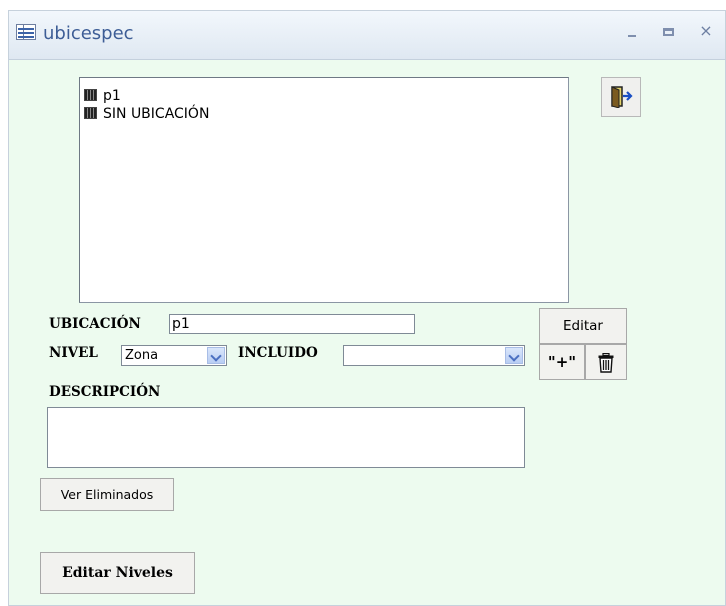 This screenshot has height=606, width=726. What do you see at coordinates (26, 32) in the screenshot?
I see `form-icon` at bounding box center [26, 32].